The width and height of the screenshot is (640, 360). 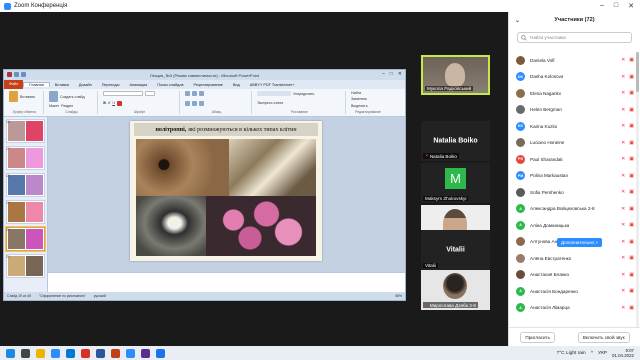 What do you see at coordinates (54, 106) in the screenshot?
I see `layout-button: Макет` at bounding box center [54, 106].